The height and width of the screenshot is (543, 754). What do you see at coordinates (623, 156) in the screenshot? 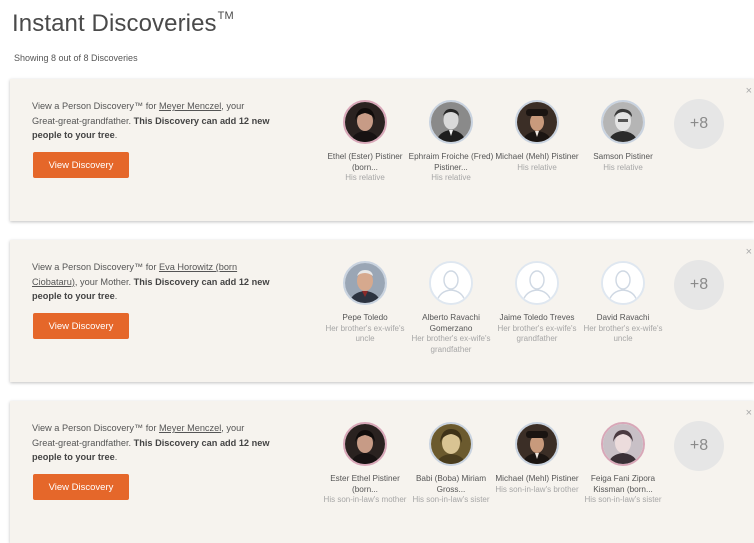
I see `person-name: Samson Pistiner` at bounding box center [623, 156].